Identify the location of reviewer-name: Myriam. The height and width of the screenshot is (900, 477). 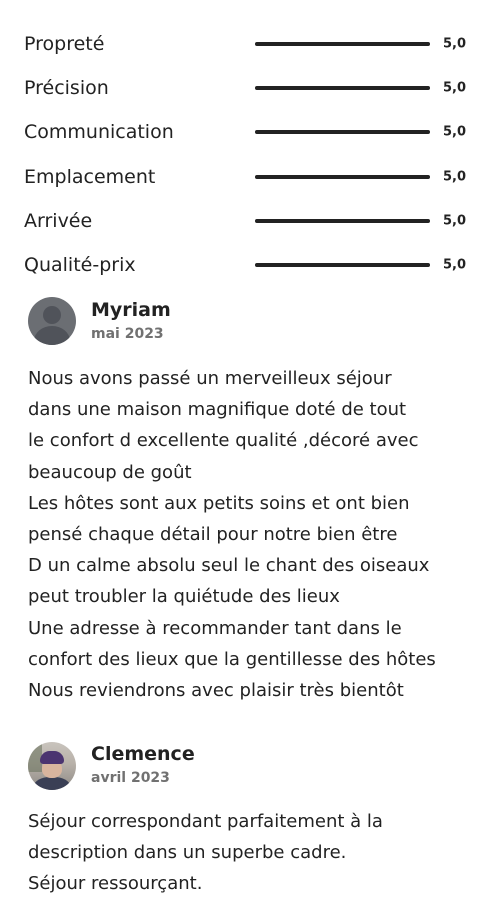
(131, 310).